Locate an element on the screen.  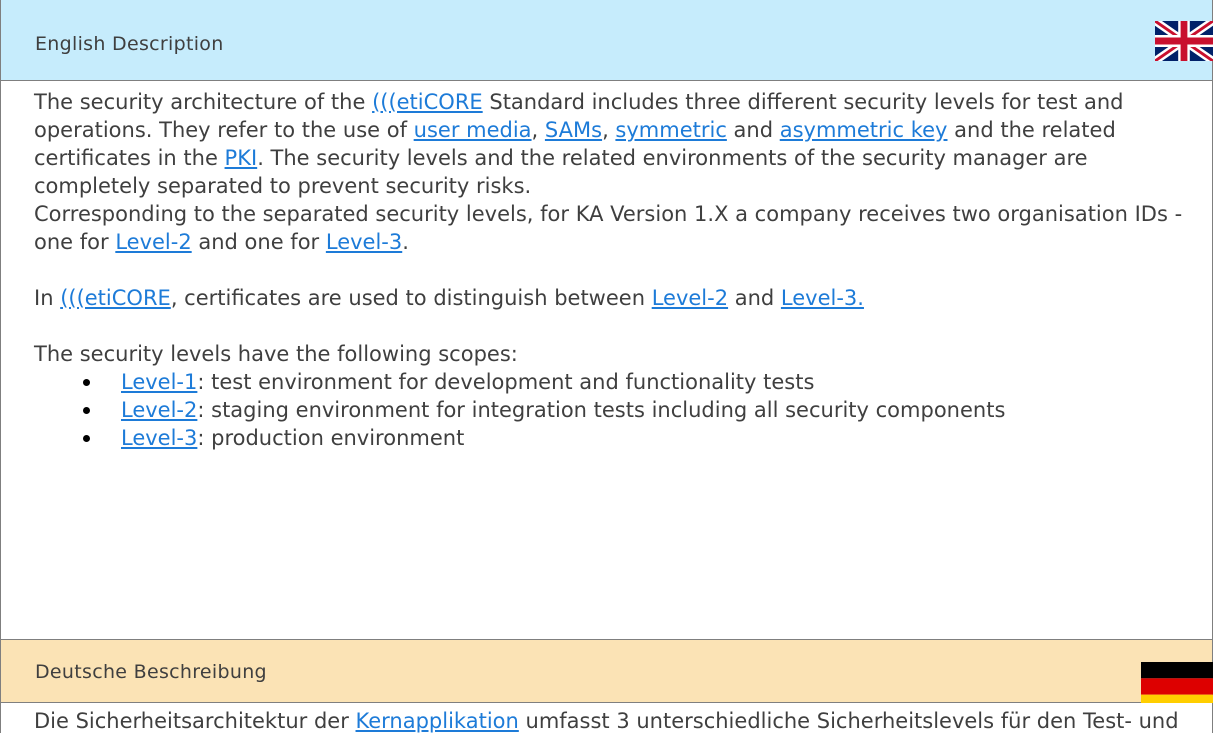
uk-flag-icon is located at coordinates (1184, 41).